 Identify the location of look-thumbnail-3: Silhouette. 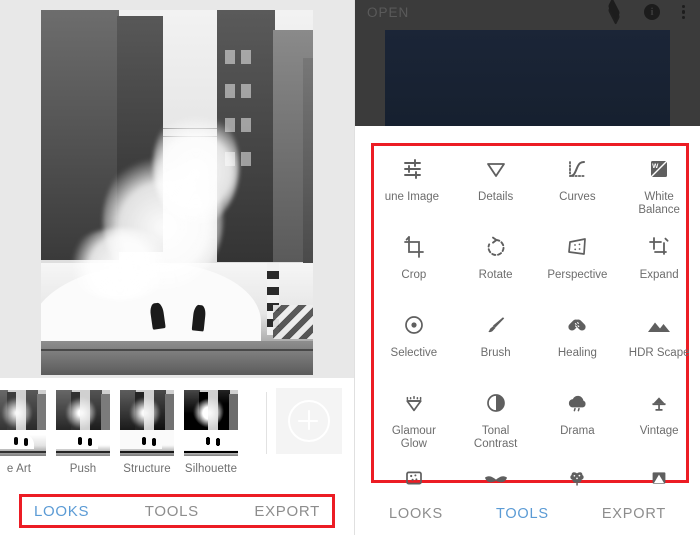
(211, 432).